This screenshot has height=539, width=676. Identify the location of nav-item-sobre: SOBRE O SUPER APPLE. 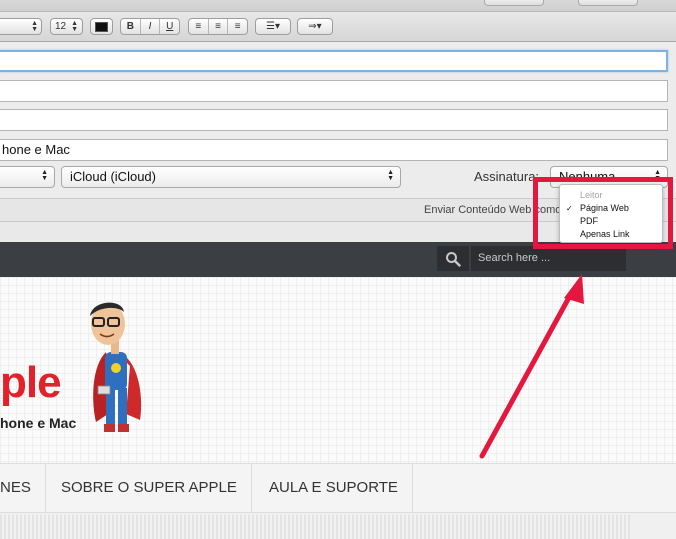
(149, 488).